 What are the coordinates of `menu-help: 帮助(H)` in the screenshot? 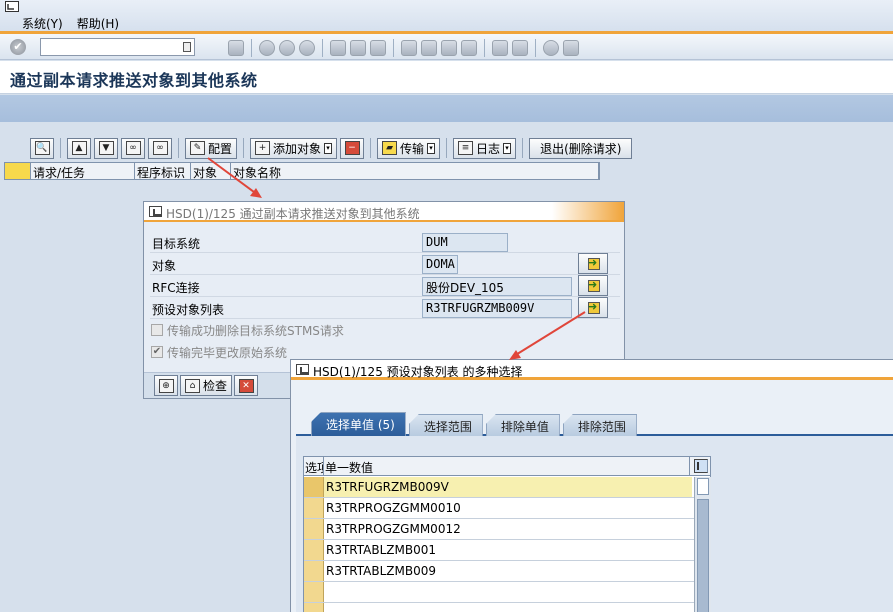 It's located at (98, 23).